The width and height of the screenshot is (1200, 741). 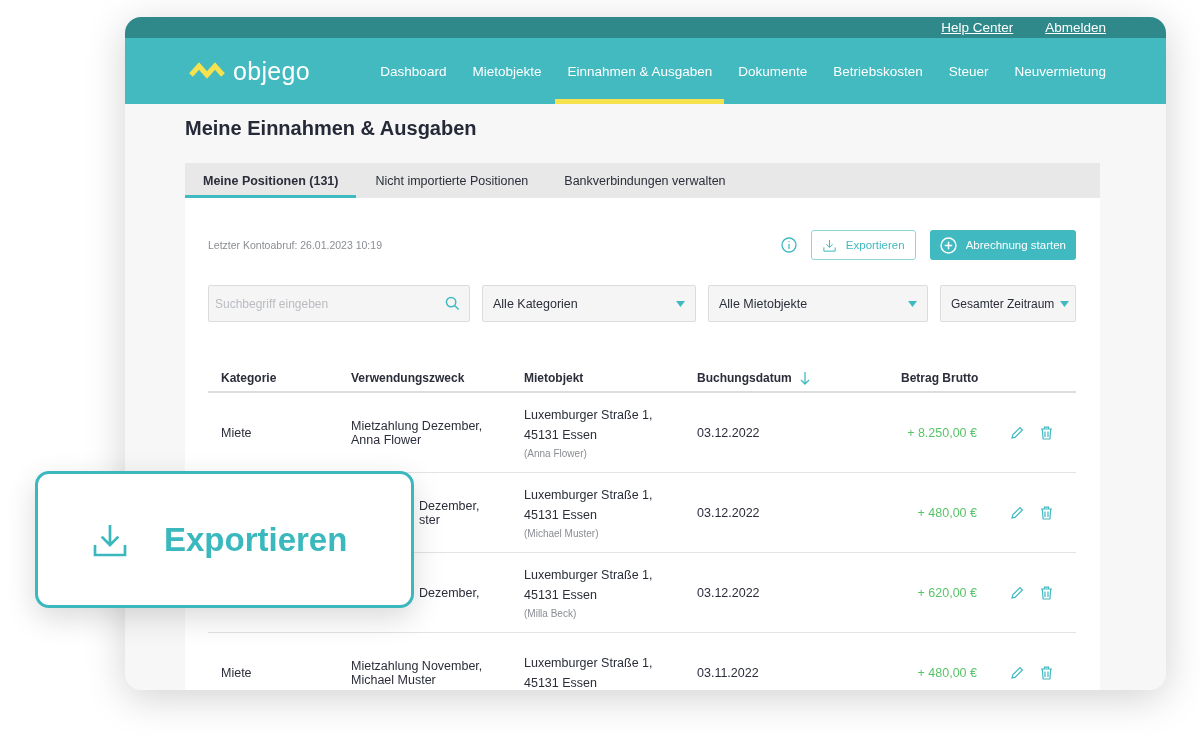 What do you see at coordinates (645, 180) in the screenshot?
I see `tab: Bankverbindungen verwalten` at bounding box center [645, 180].